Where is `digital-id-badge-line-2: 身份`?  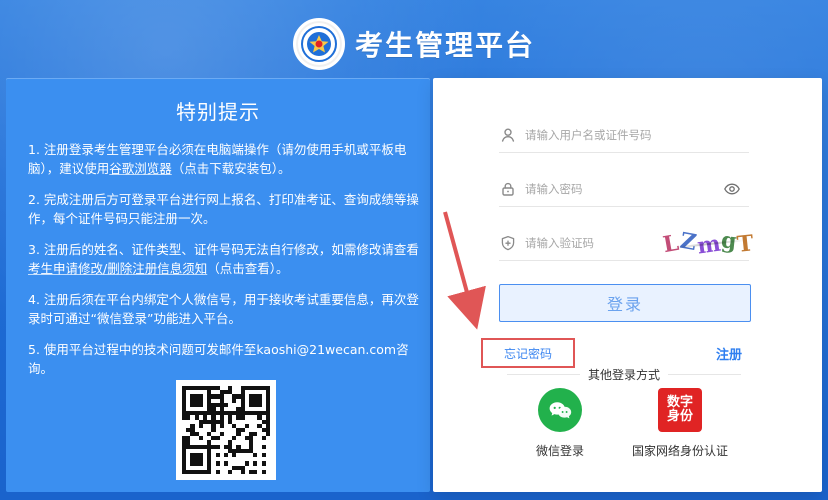
digital-id-badge-line-2: 身份 is located at coordinates (679, 416).